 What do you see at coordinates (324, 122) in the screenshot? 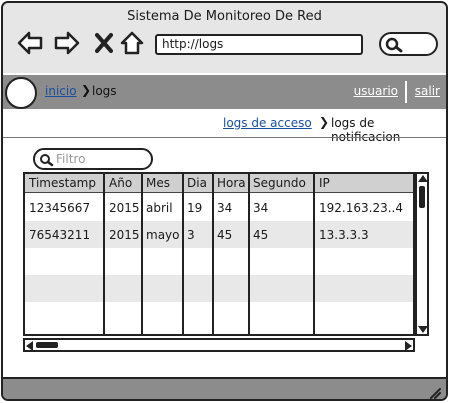
I see `sub-breadcrumb-chevron-icon: ❯` at bounding box center [324, 122].